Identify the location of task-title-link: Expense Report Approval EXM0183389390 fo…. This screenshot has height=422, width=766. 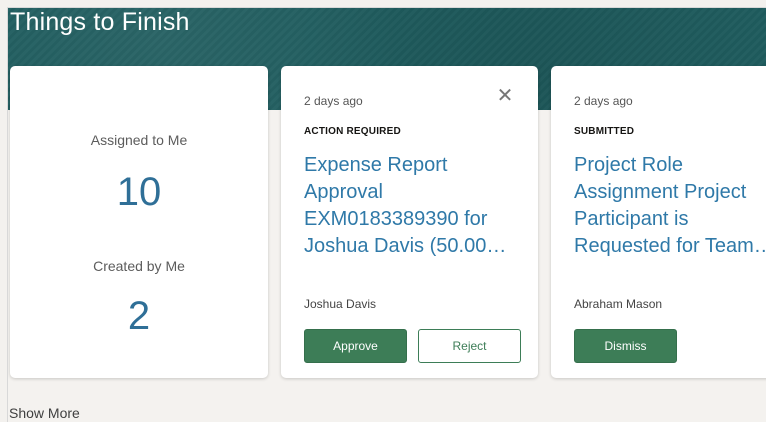
(411, 206).